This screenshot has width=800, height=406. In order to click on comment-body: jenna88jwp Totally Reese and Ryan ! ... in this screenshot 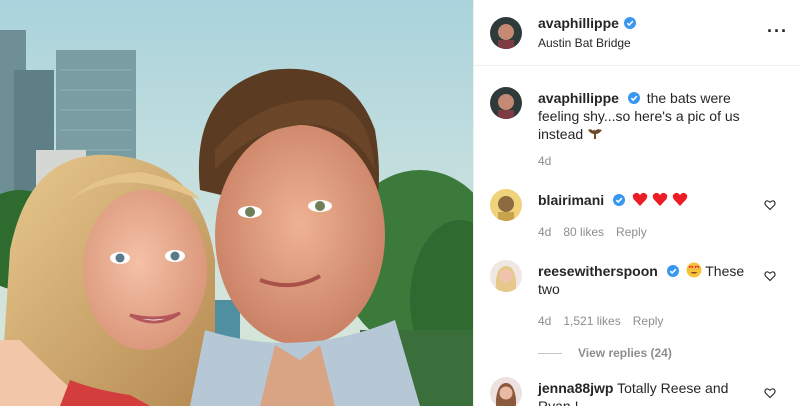, I will do `click(648, 392)`.